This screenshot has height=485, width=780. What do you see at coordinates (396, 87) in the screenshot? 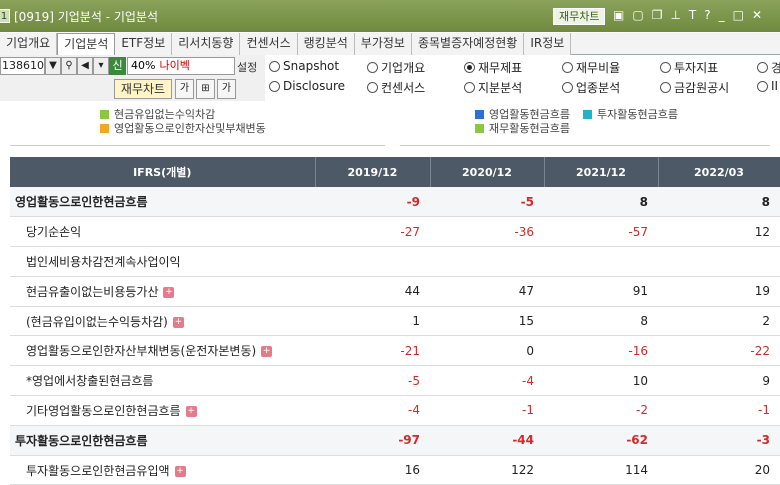
I see `radio-consensus: 컨센서스` at bounding box center [396, 87].